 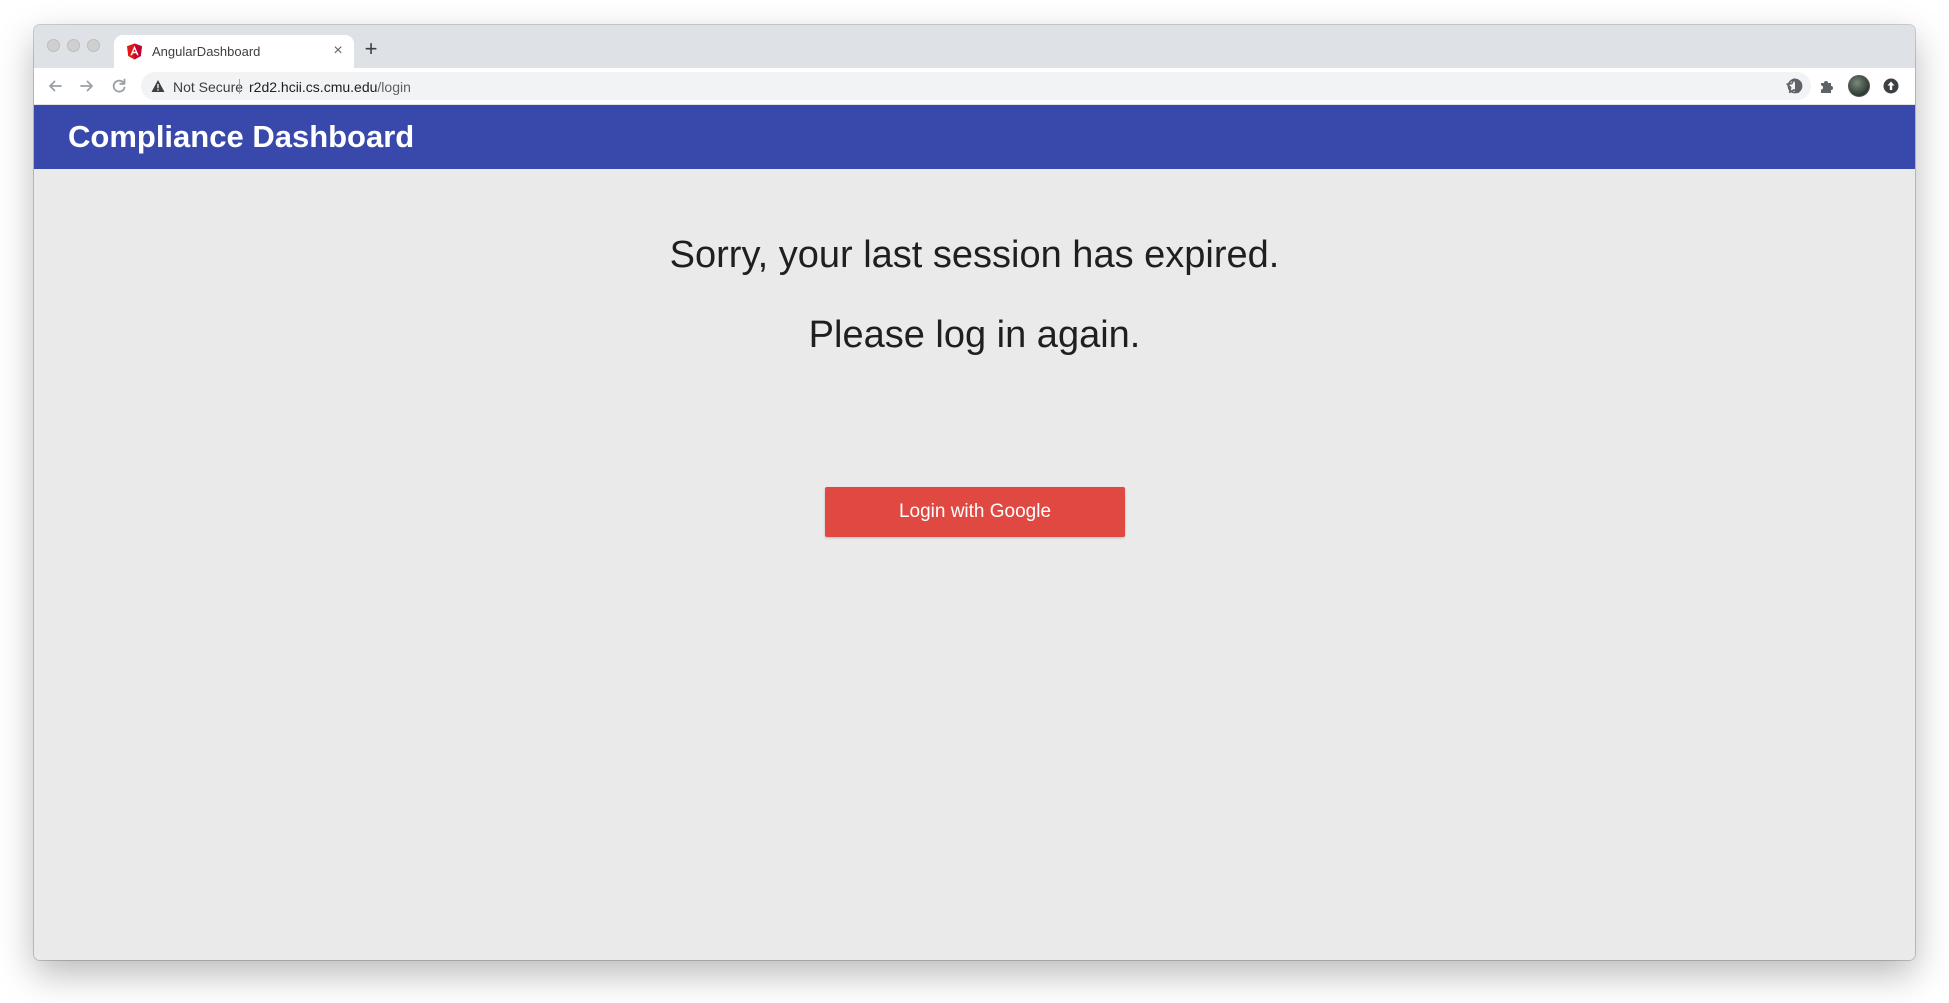 What do you see at coordinates (134, 51) in the screenshot?
I see `angular-logo-icon` at bounding box center [134, 51].